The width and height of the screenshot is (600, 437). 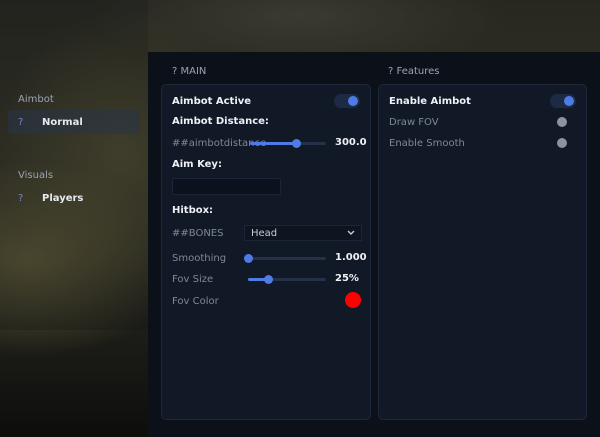 I want to click on enable-smooth-label: Enable Smooth, so click(x=427, y=143).